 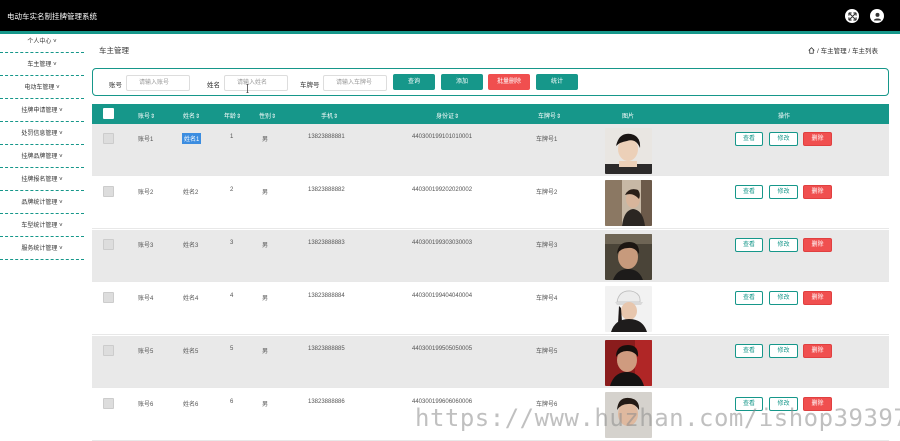 What do you see at coordinates (42, 112) in the screenshot?
I see `sidebar-item-plate-application: 挂牌申请管理 ˅` at bounding box center [42, 112].